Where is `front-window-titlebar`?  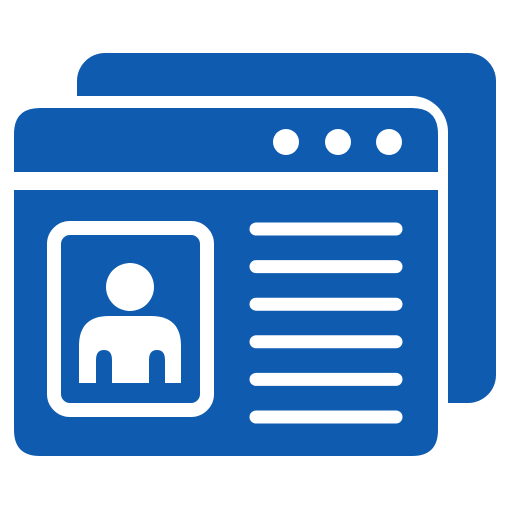 front-window-titlebar is located at coordinates (226, 140).